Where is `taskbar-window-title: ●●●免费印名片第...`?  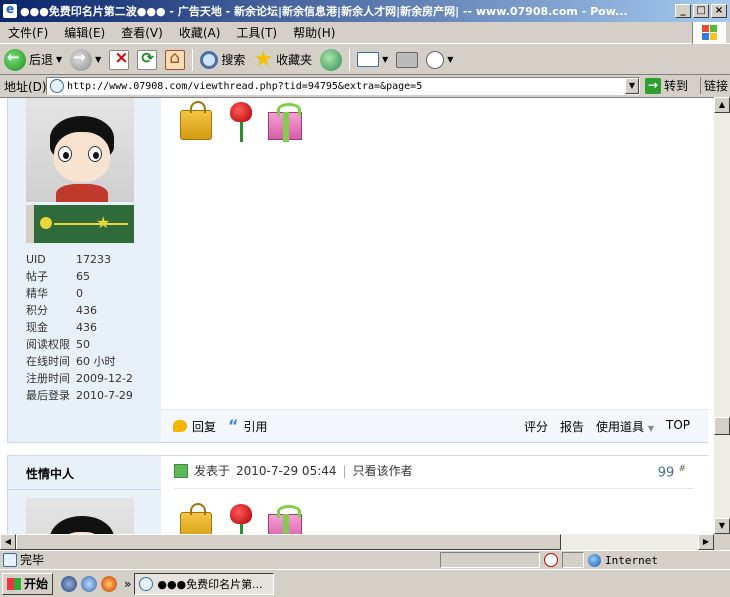 taskbar-window-title: ●●●免费印名片第... is located at coordinates (210, 584).